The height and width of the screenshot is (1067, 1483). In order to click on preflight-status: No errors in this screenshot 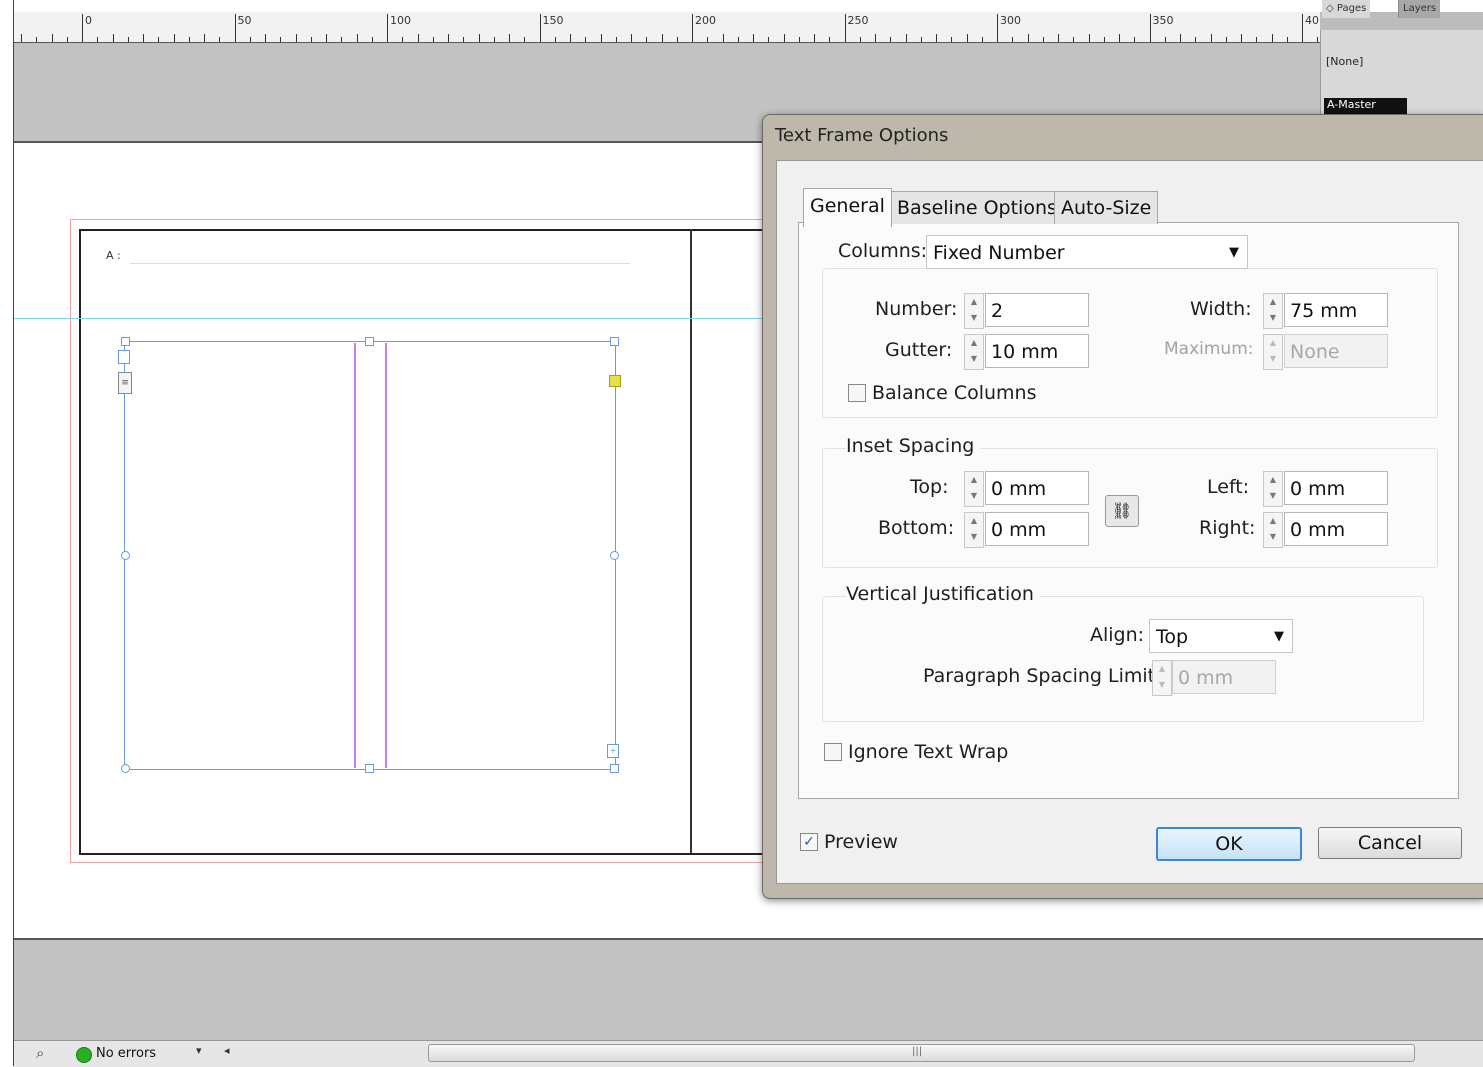, I will do `click(126, 1053)`.